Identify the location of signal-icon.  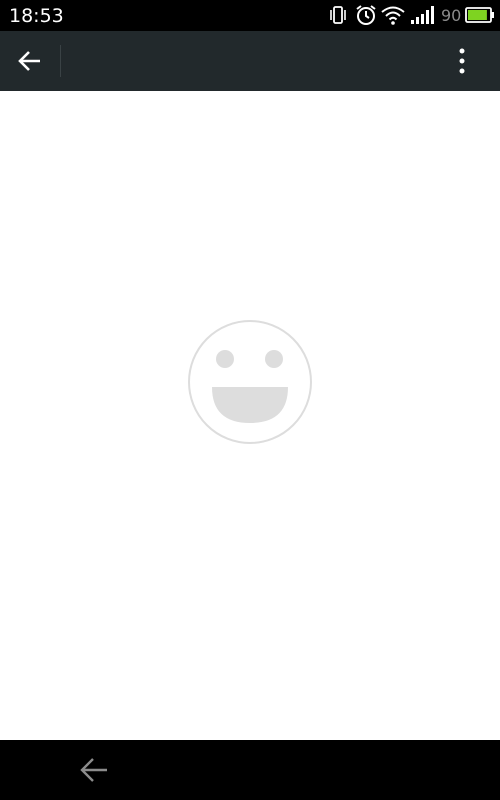
(424, 17).